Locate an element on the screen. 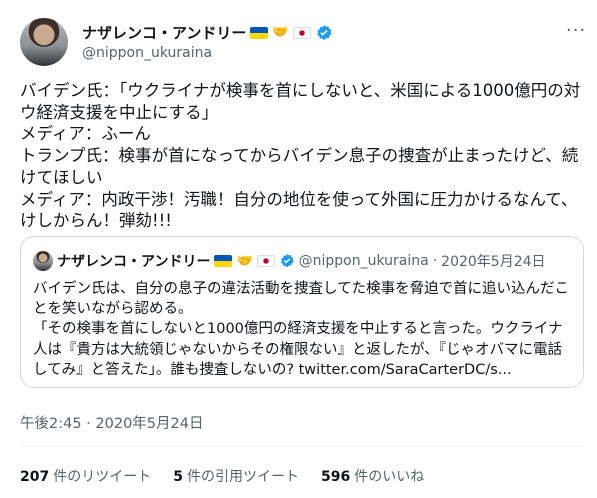 The width and height of the screenshot is (597, 498). author-handle: @nippon_ukuraina is located at coordinates (147, 53).